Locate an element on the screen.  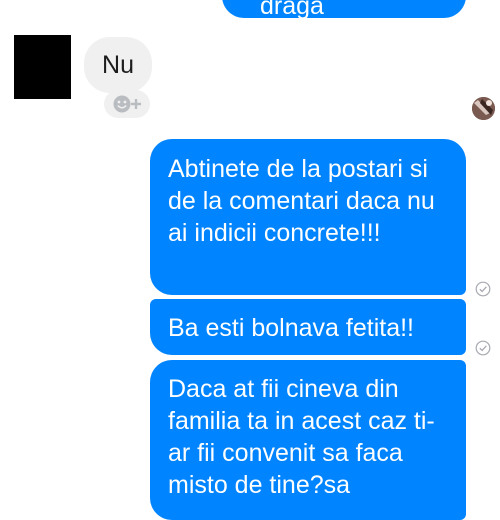
message-text: draga is located at coordinates (292, 9).